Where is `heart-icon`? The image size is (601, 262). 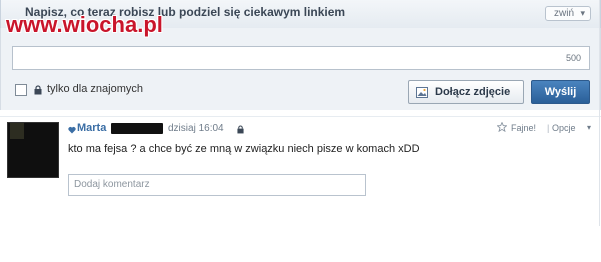 heart-icon is located at coordinates (72, 130).